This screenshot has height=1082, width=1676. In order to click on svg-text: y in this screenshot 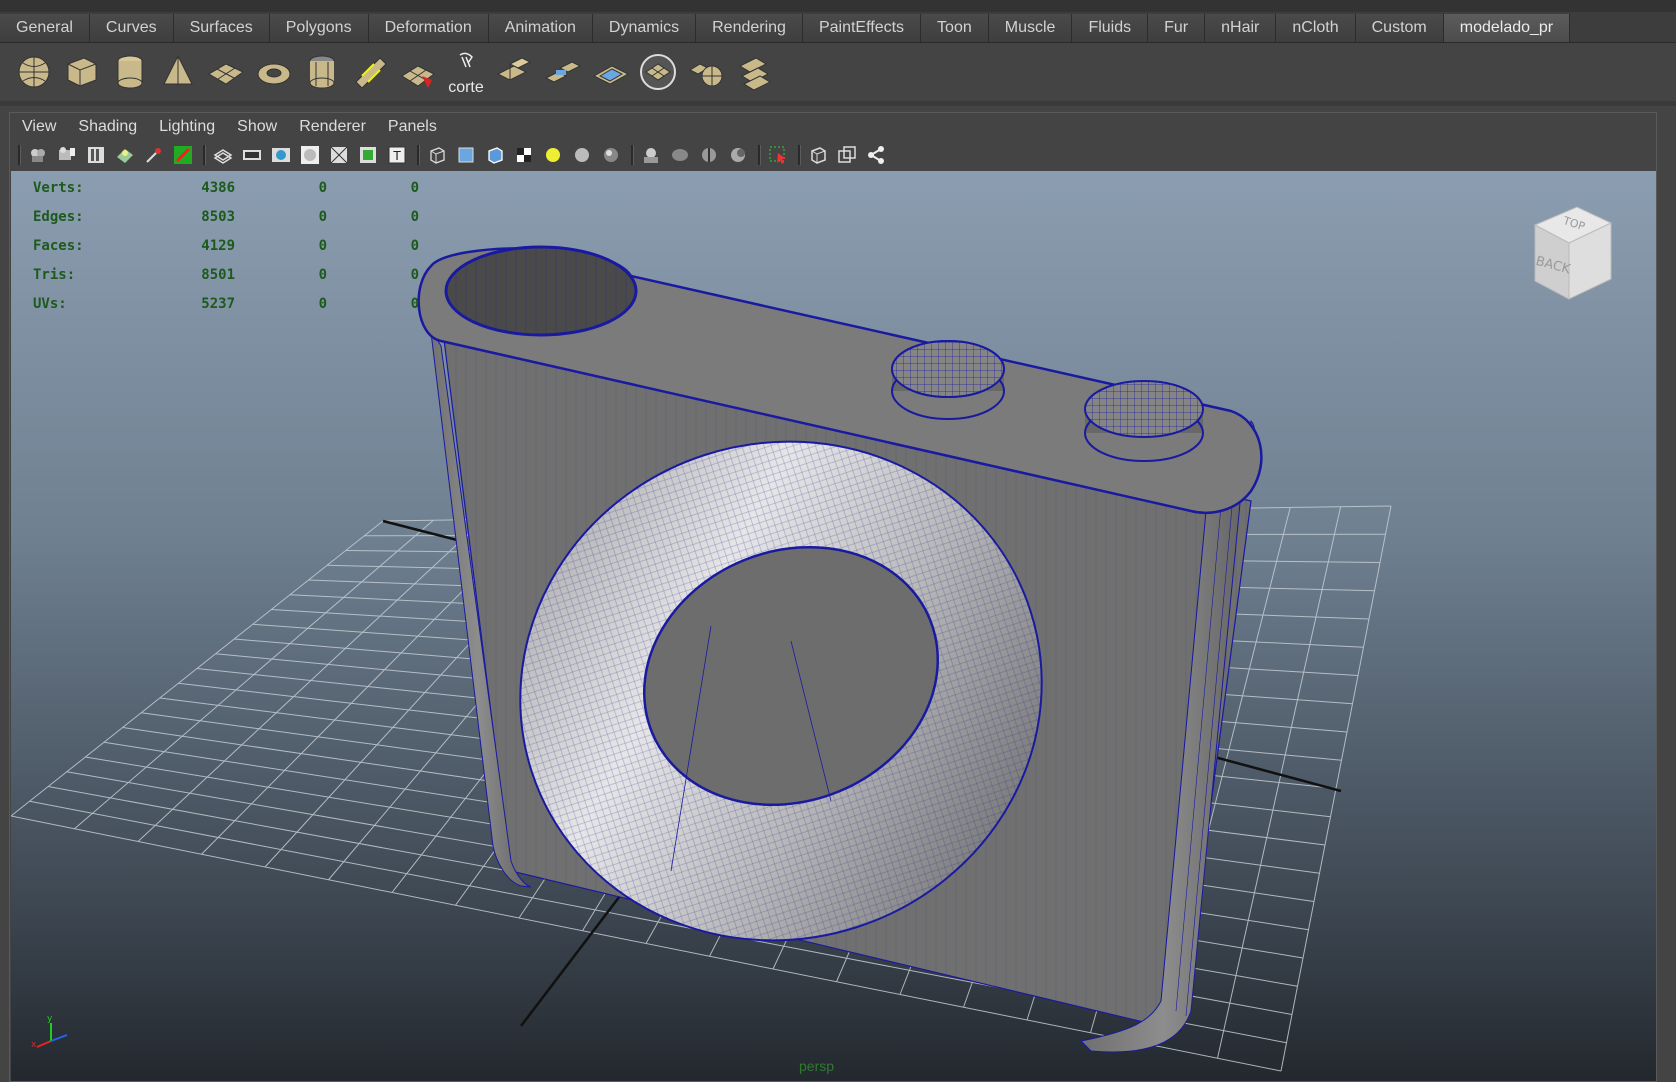, I will do `click(50, 1019)`.